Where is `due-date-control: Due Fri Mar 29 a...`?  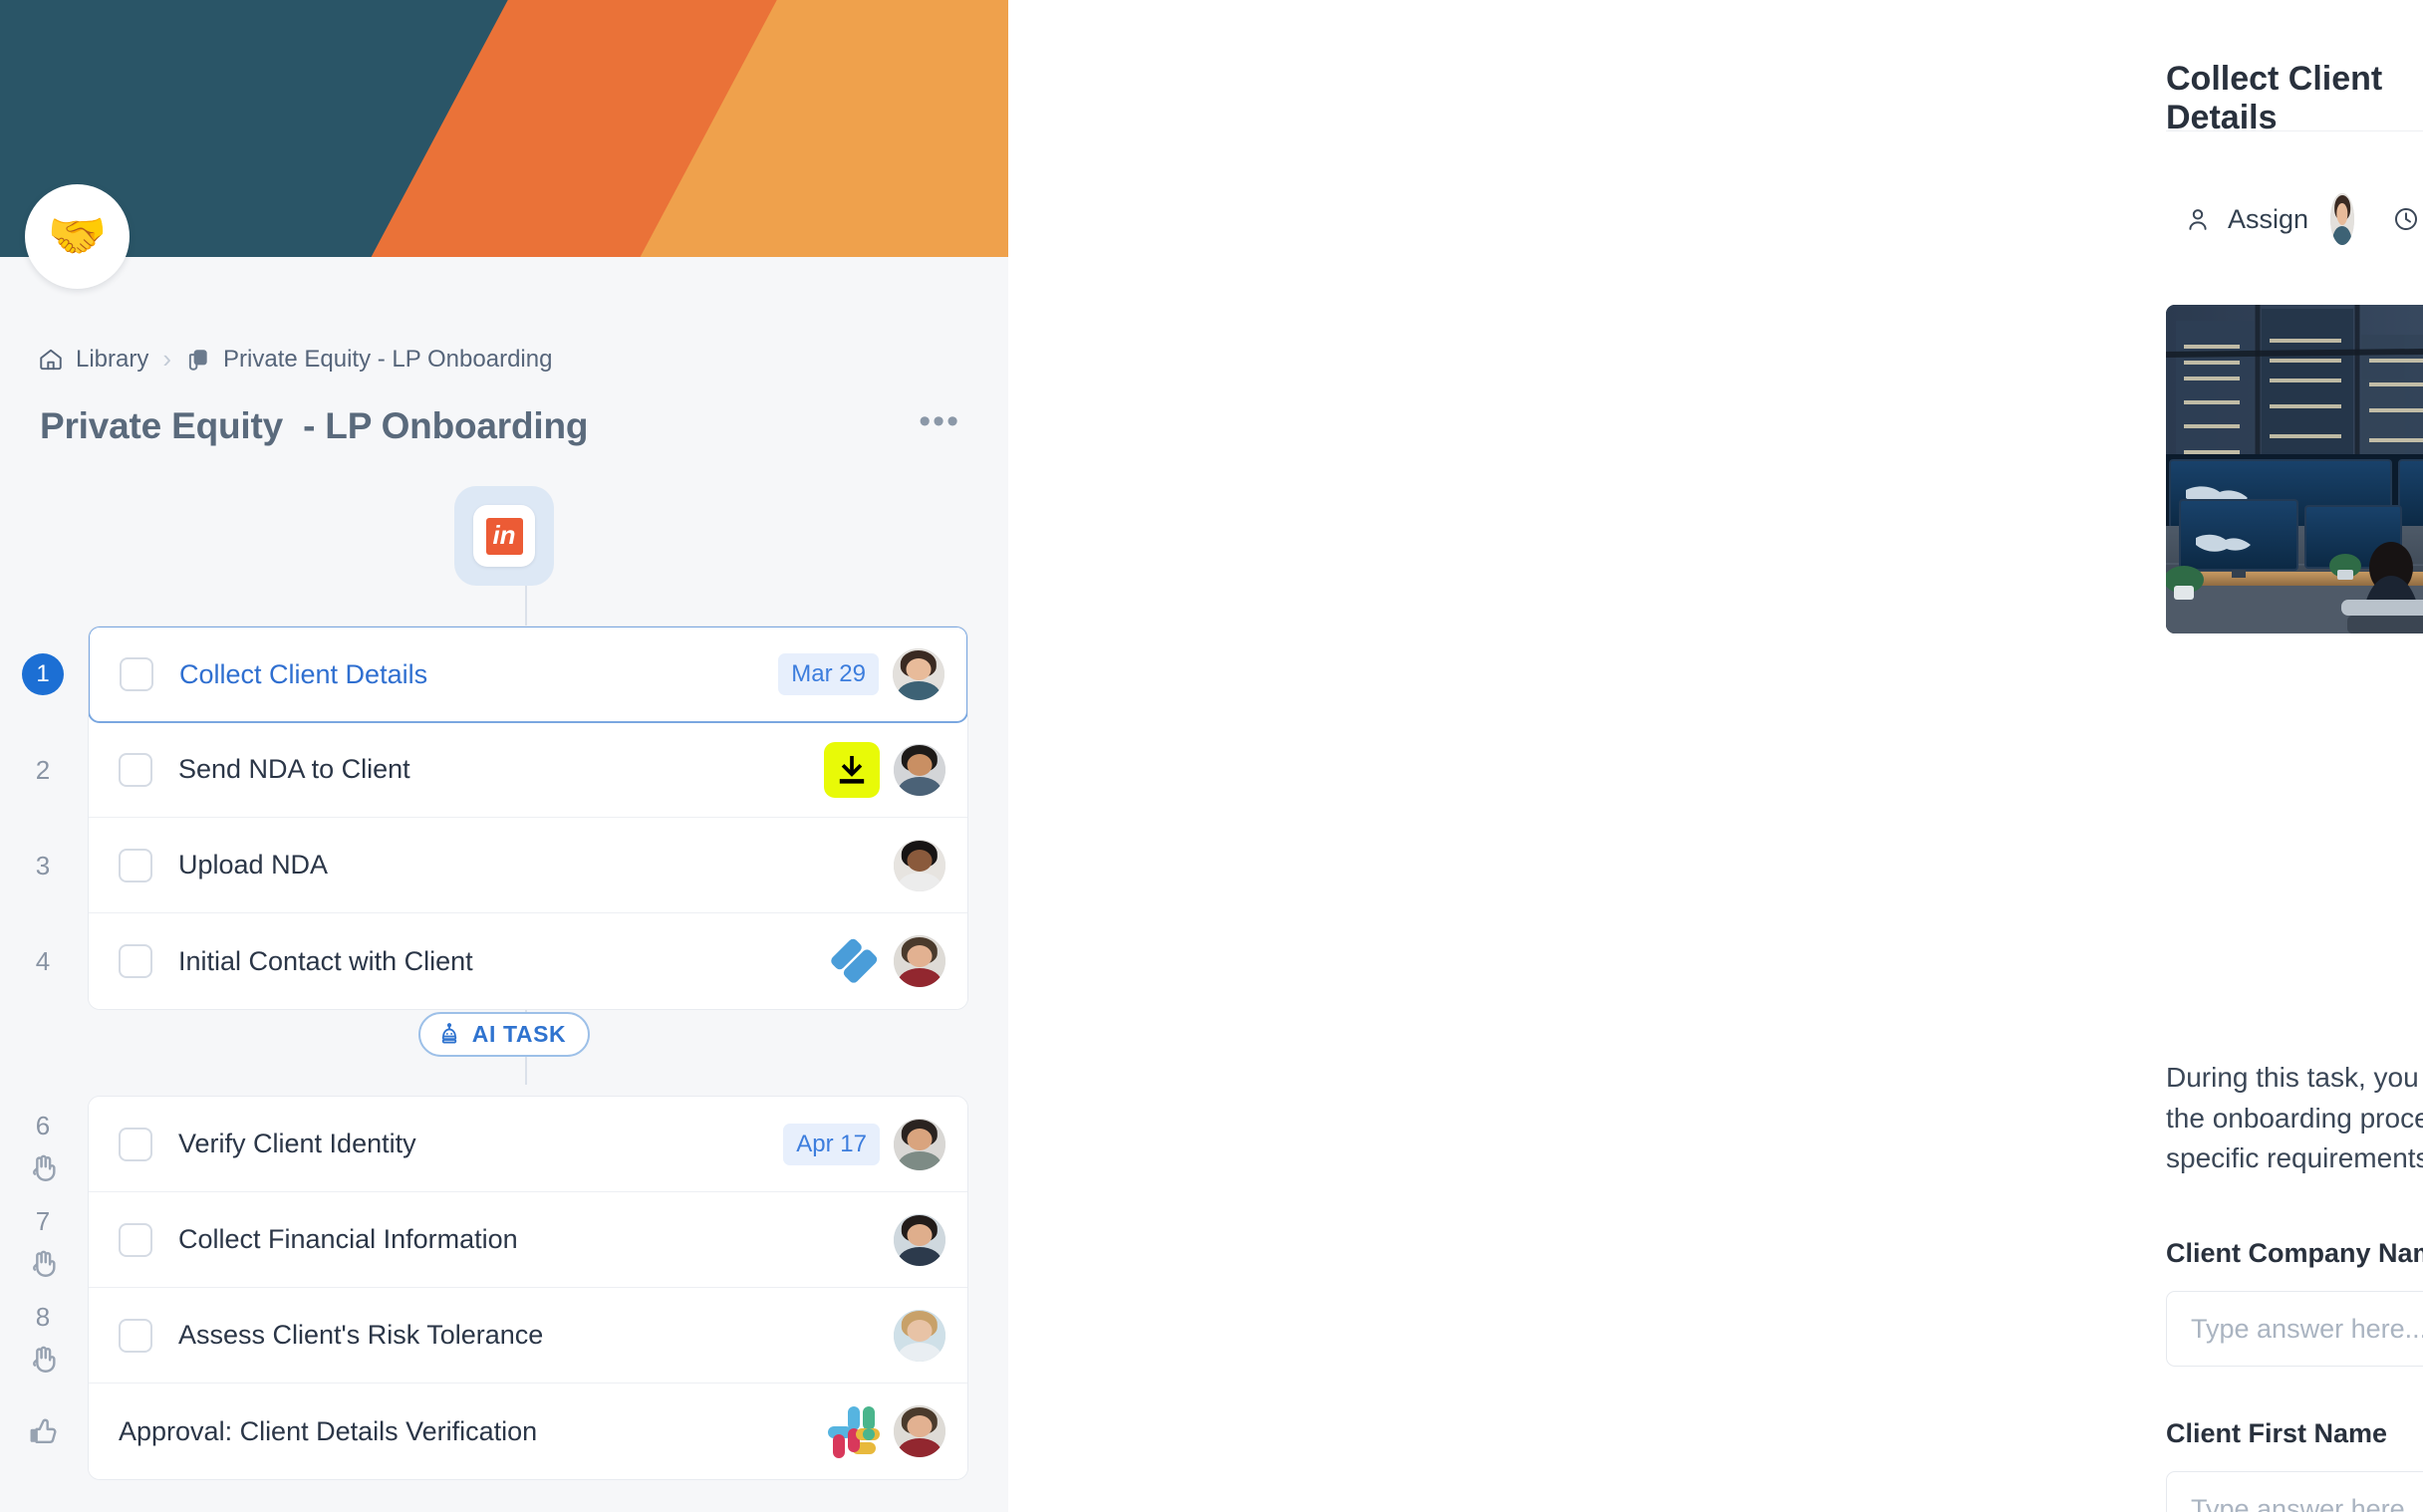 due-date-control: Due Fri Mar 29 a... is located at coordinates (2407, 219).